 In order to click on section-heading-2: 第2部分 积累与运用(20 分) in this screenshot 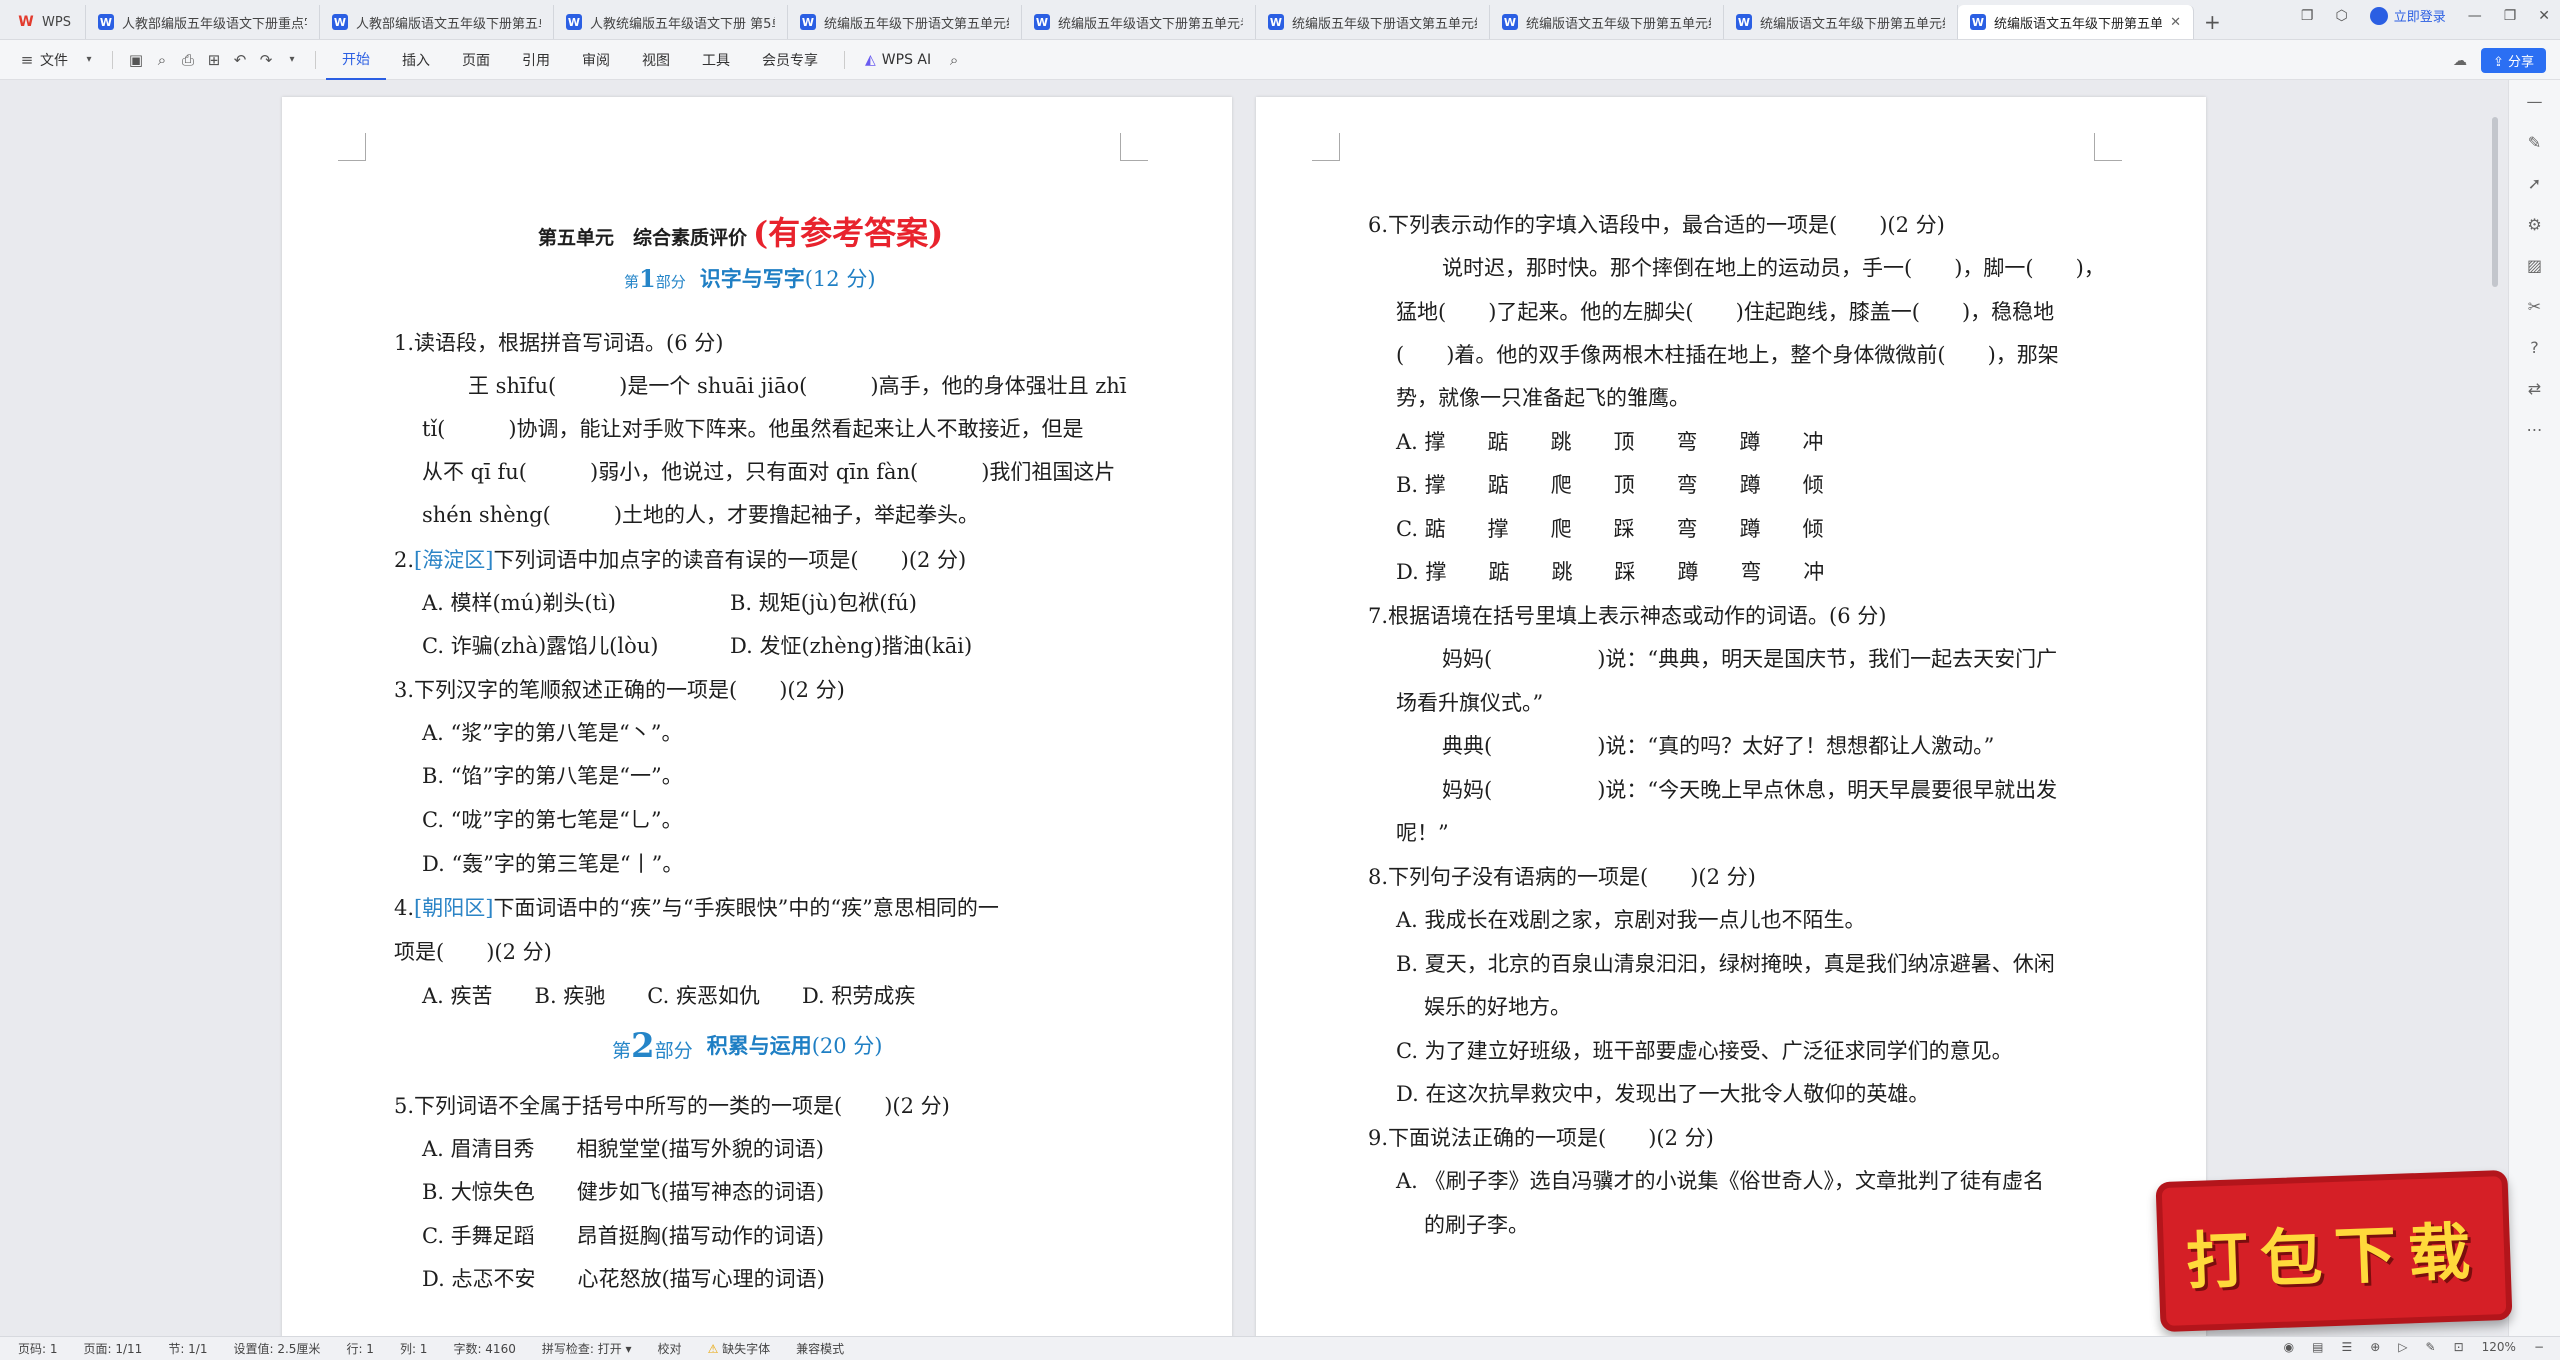, I will do `click(747, 1046)`.